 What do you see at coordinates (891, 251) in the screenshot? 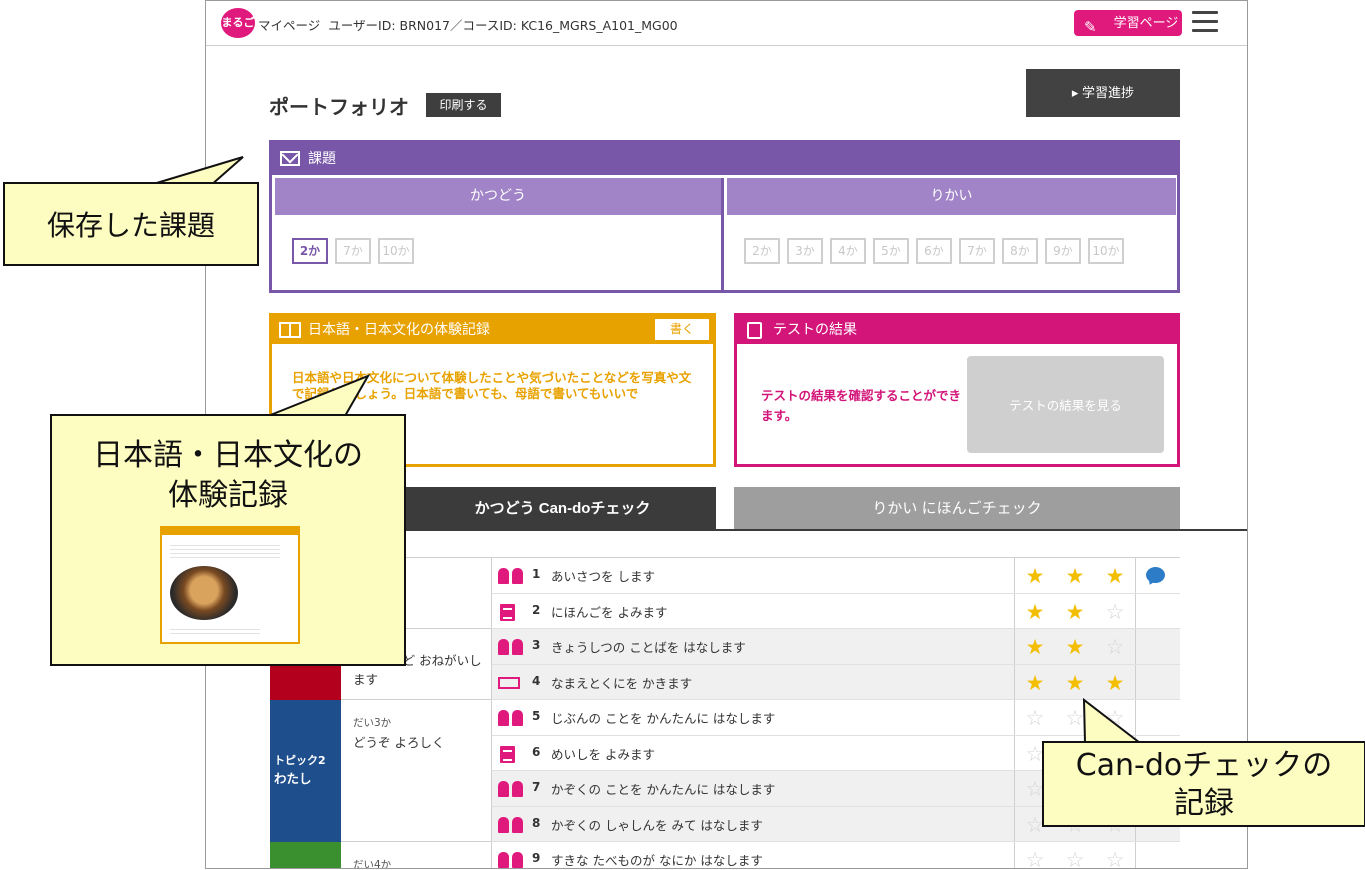
I see `rikai-lesson-chip: 5か` at bounding box center [891, 251].